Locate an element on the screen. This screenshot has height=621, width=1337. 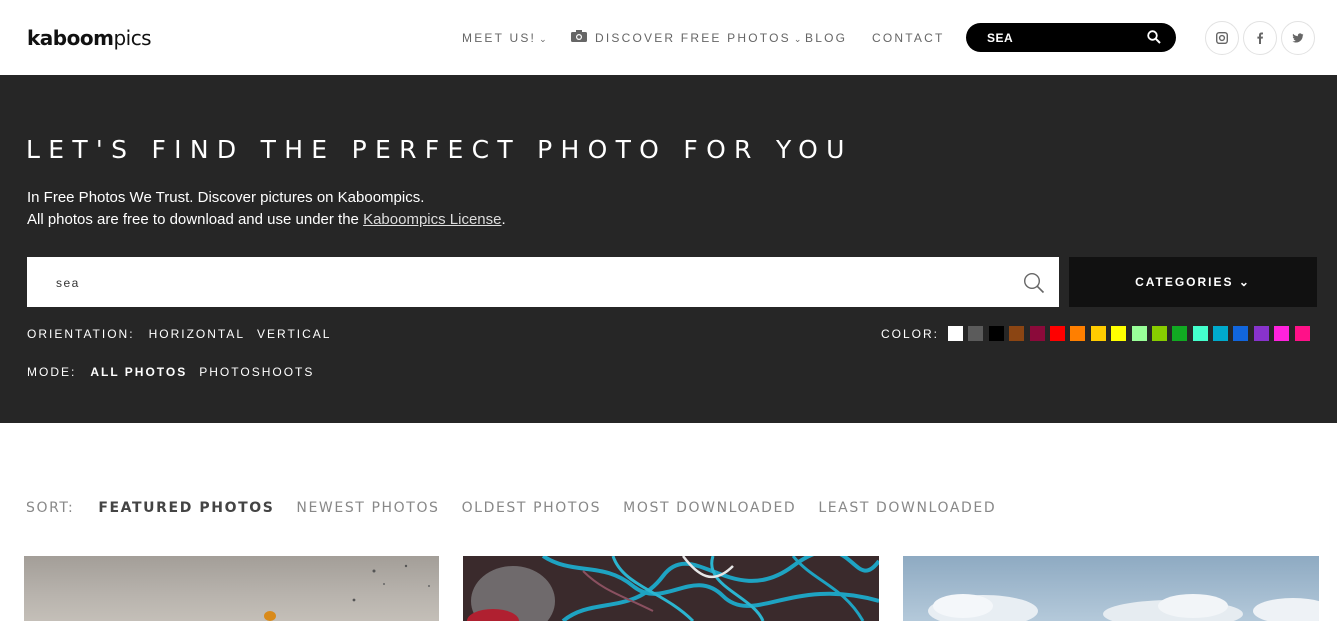
mode-filter: MODE: ALL PHOTOS PHOTOSHOOTS is located at coordinates (176, 372).